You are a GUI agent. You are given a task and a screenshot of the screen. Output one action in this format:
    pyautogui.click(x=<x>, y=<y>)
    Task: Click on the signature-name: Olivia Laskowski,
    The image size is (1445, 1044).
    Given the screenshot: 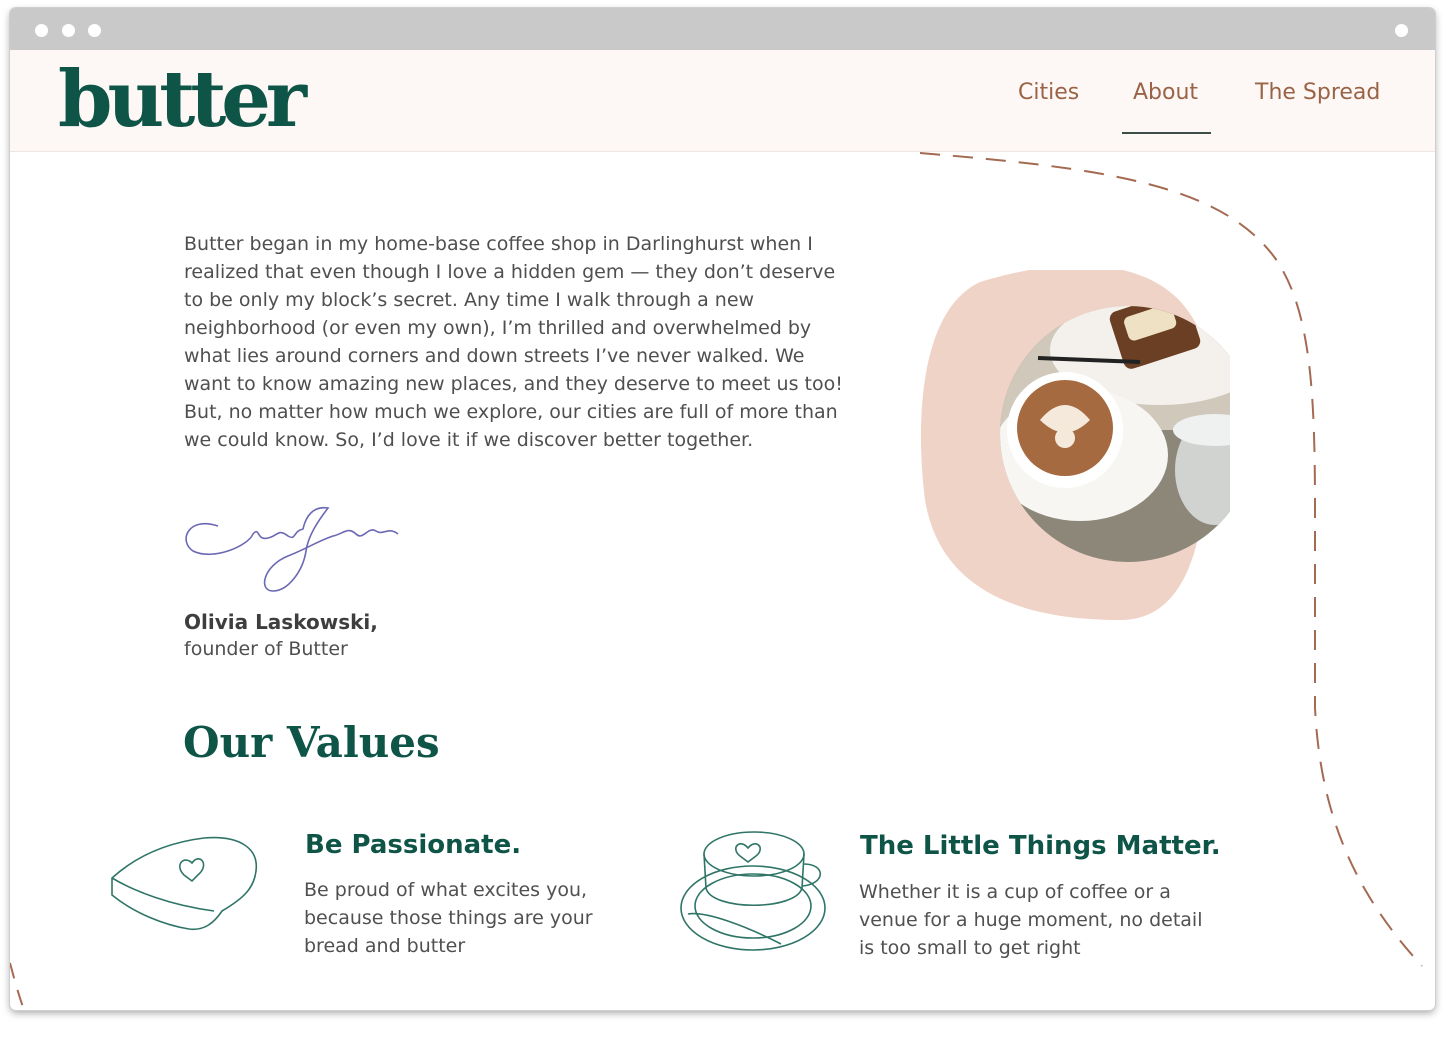 What is the action you would take?
    pyautogui.click(x=281, y=622)
    